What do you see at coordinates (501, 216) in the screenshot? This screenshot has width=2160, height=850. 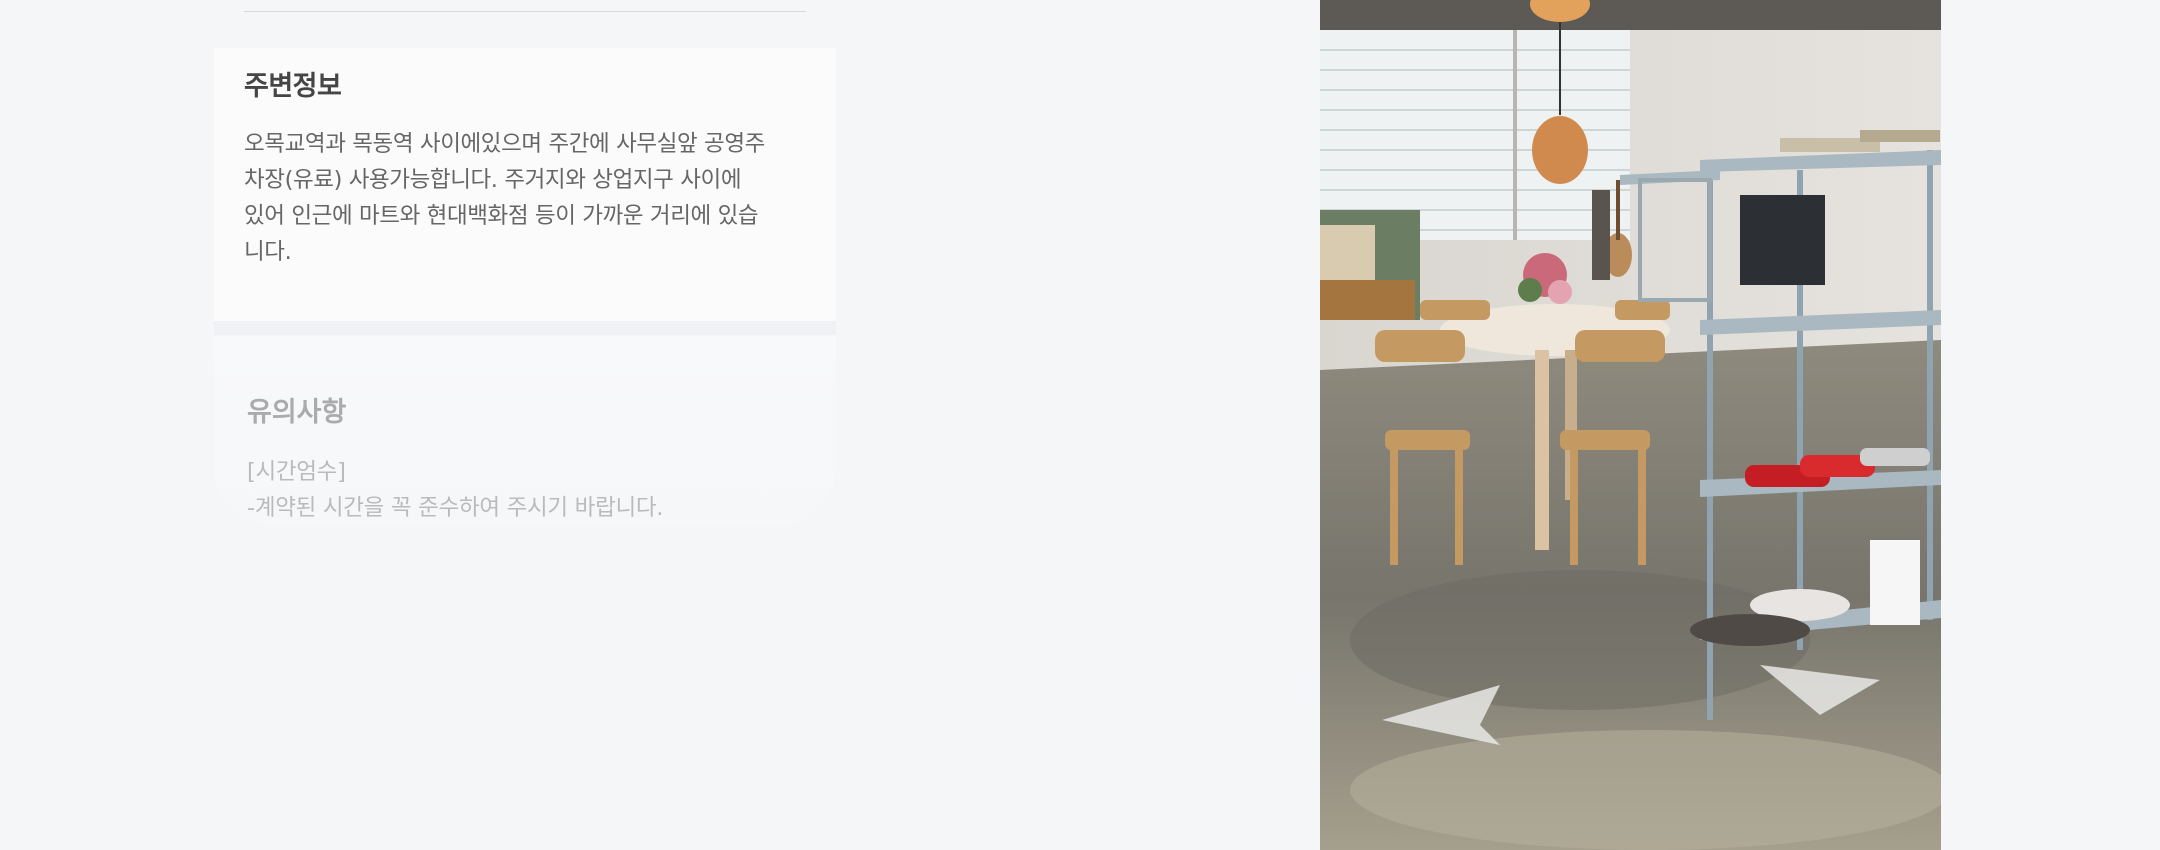 I see `surroundings-text-line: 있어 인근에 마트와 현대백화점 등이 가까운 거리에 있습` at bounding box center [501, 216].